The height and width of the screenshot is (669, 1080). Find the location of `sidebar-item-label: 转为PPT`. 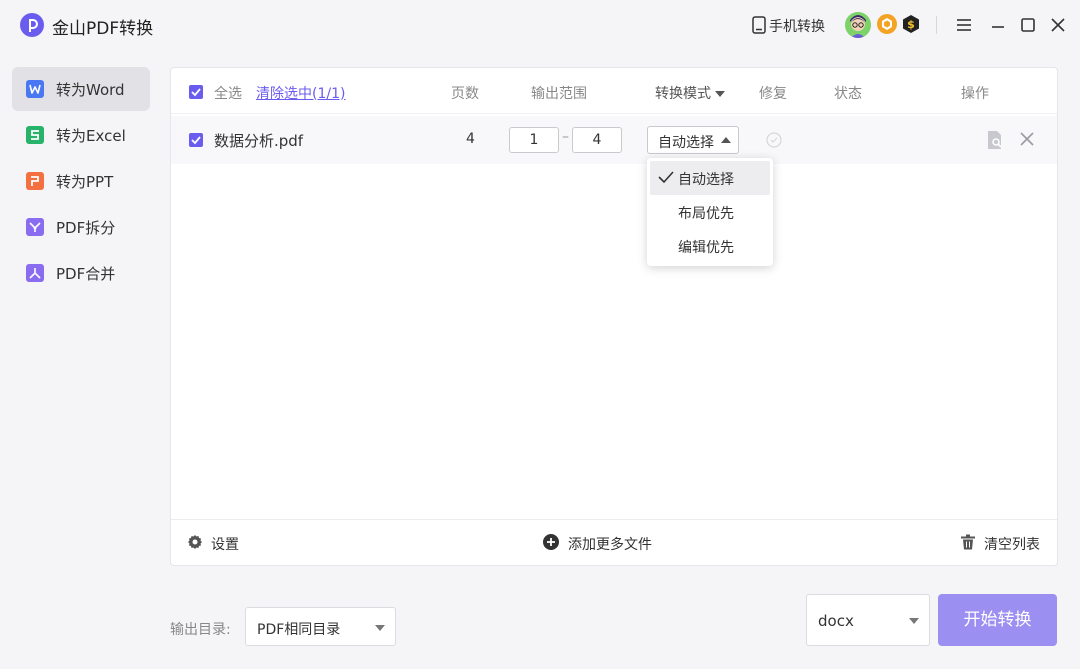

sidebar-item-label: 转为PPT is located at coordinates (85, 182).